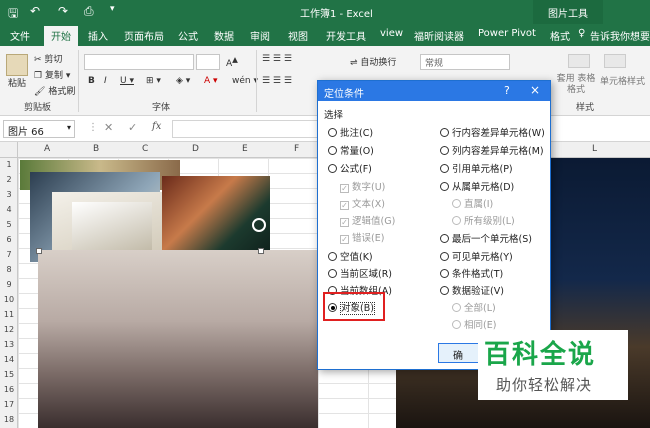 This screenshot has width=650, height=428. What do you see at coordinates (260, 36) in the screenshot?
I see `tab-review: 审阅` at bounding box center [260, 36].